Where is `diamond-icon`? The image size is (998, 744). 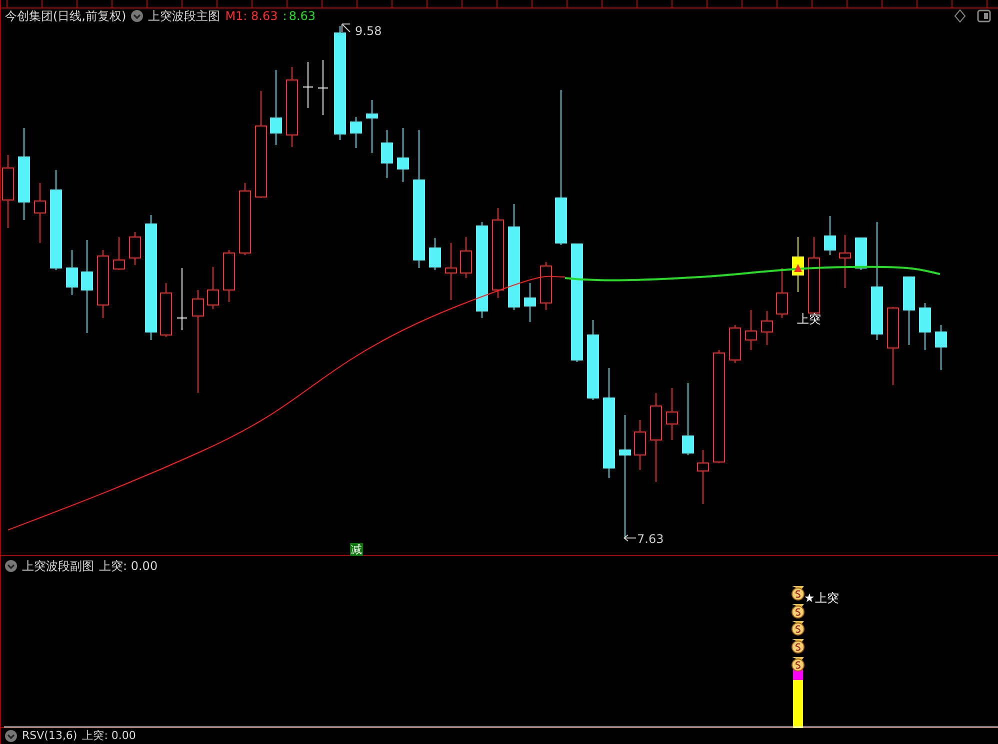 diamond-icon is located at coordinates (960, 16).